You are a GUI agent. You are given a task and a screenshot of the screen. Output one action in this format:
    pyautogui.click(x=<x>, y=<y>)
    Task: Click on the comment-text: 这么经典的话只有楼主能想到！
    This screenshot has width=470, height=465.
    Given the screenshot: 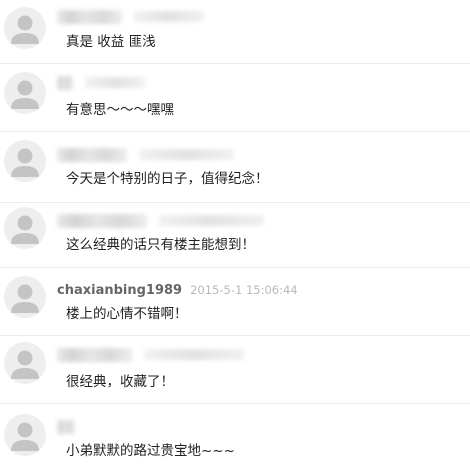 What is the action you would take?
    pyautogui.click(x=160, y=245)
    